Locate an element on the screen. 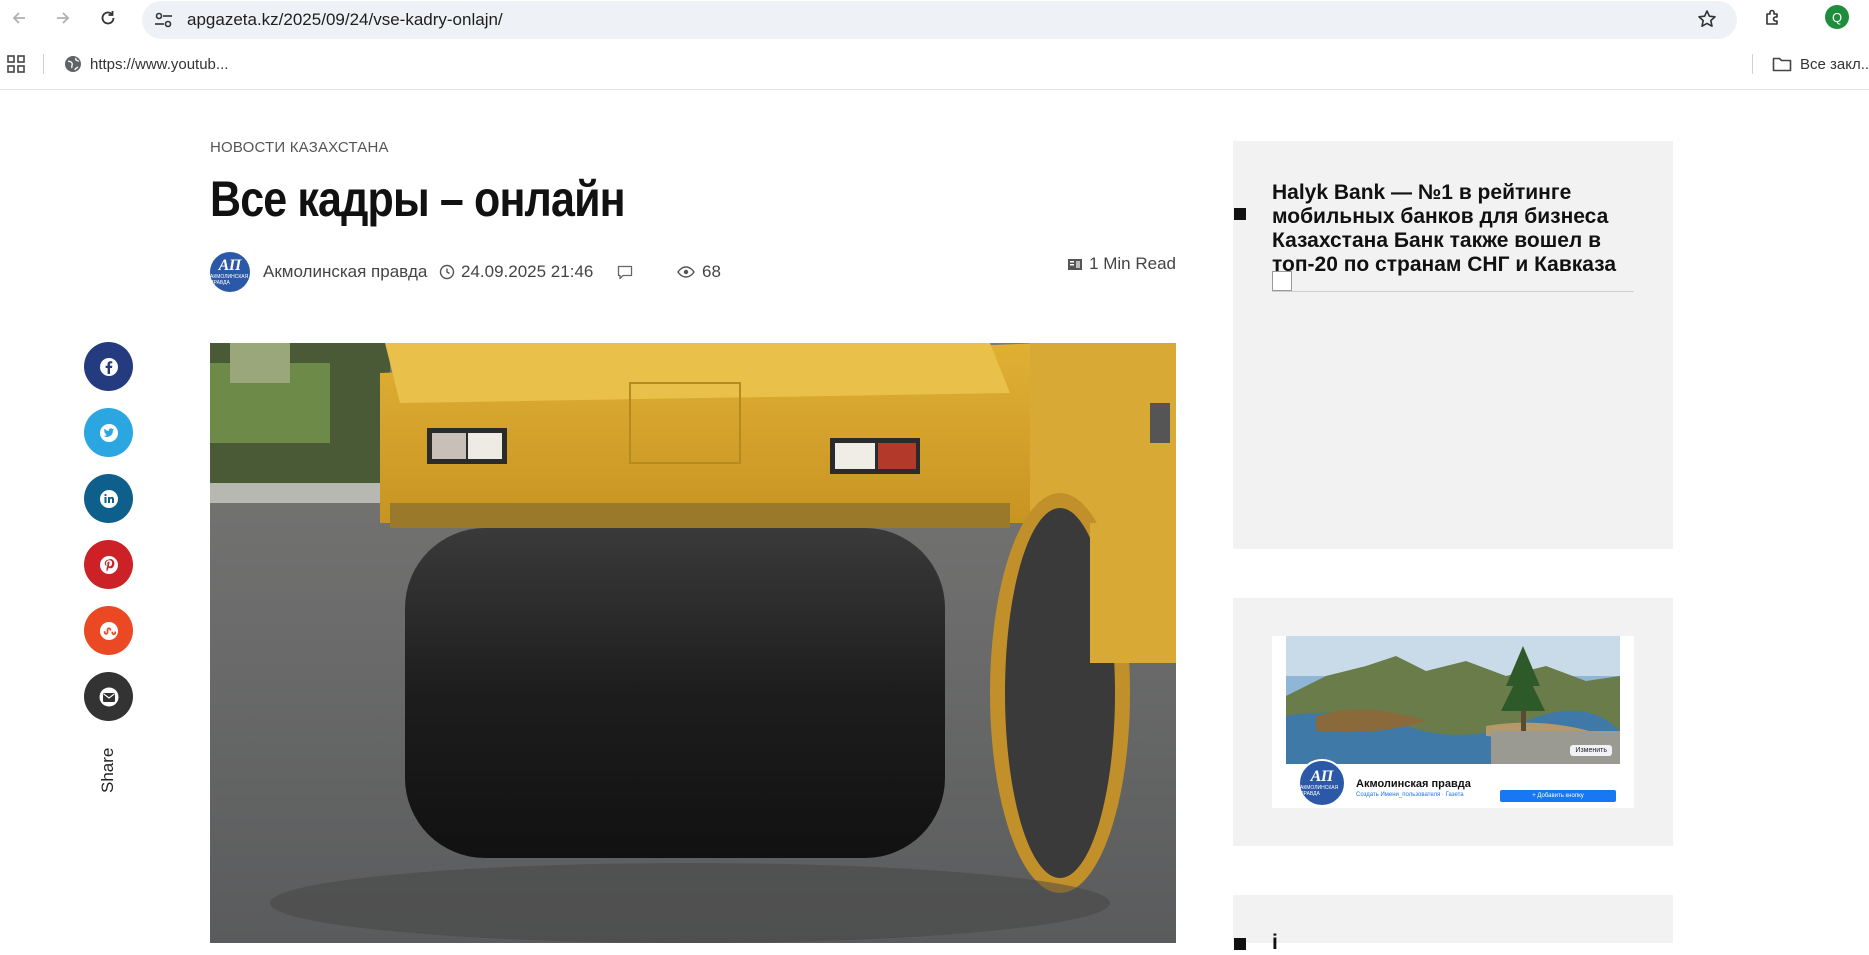 The width and height of the screenshot is (1869, 955). facebook-add-button: + Добавить кнопку is located at coordinates (1558, 796).